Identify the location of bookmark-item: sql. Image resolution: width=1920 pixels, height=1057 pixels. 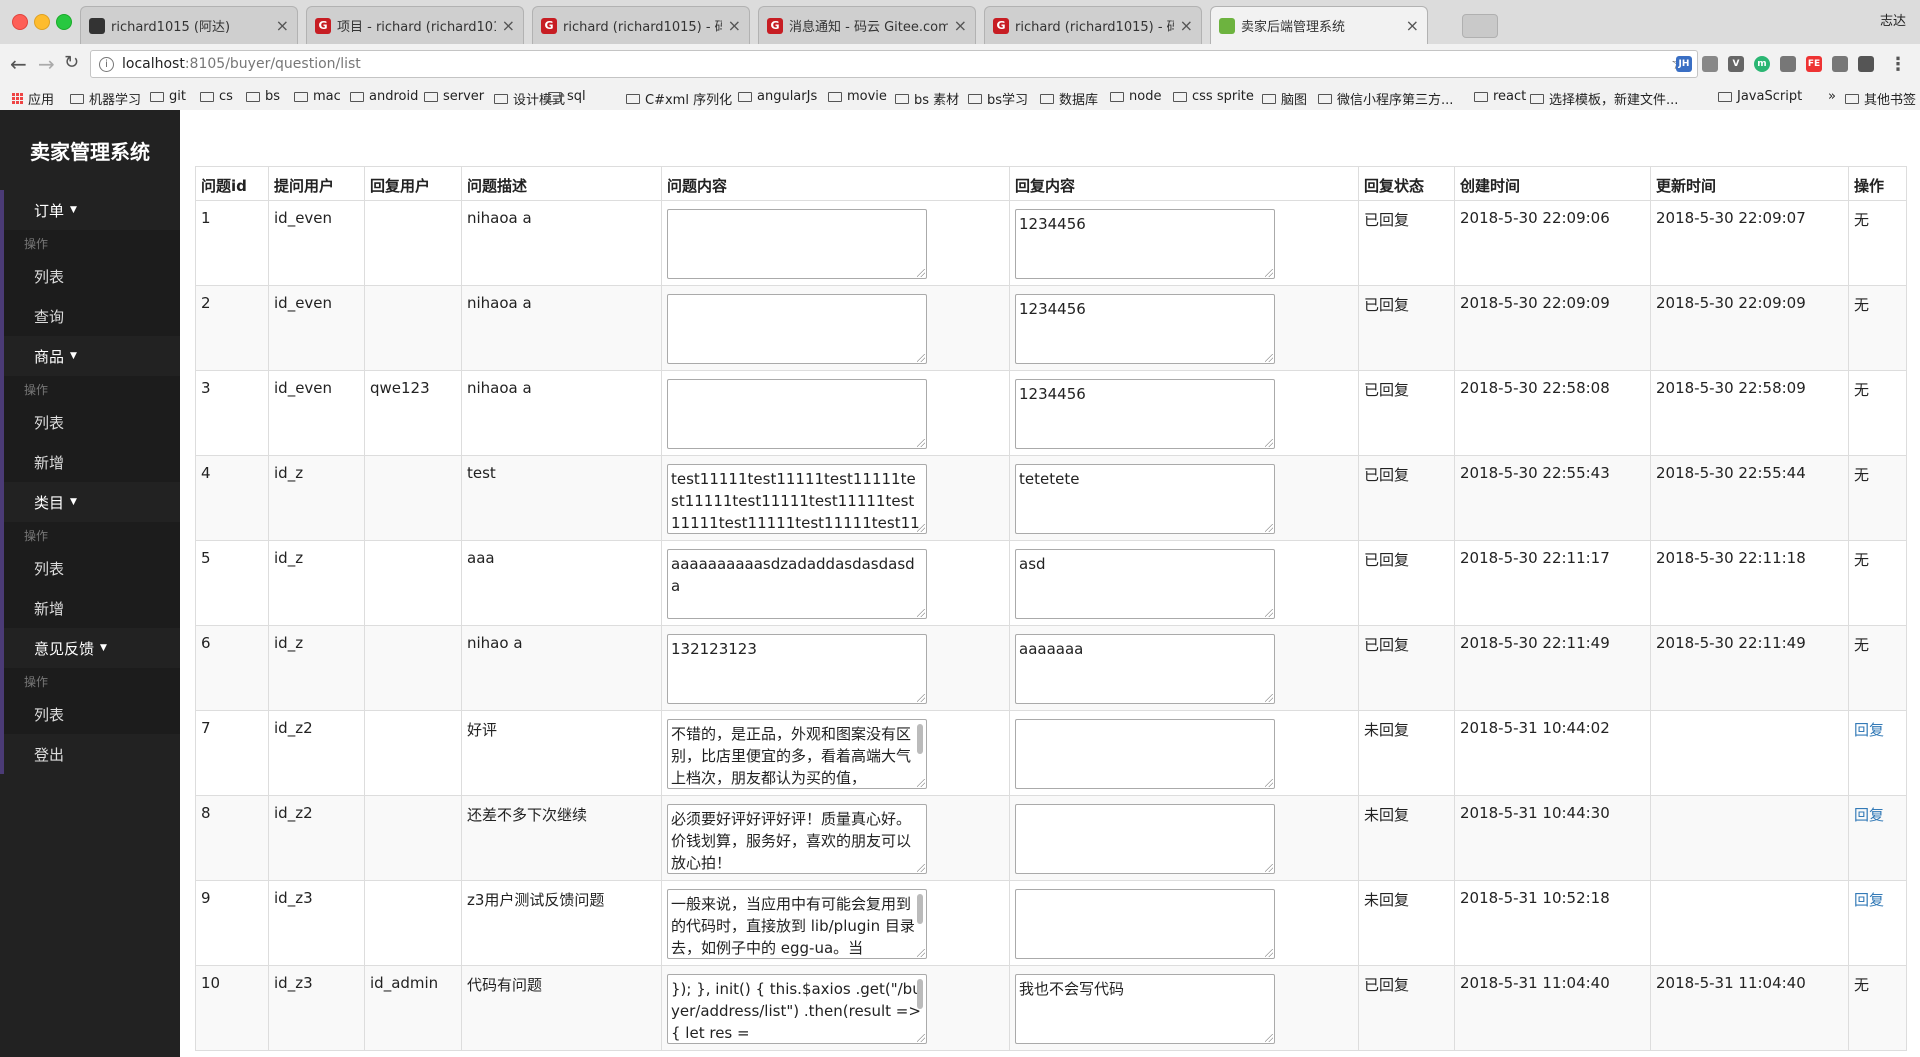
(567, 96).